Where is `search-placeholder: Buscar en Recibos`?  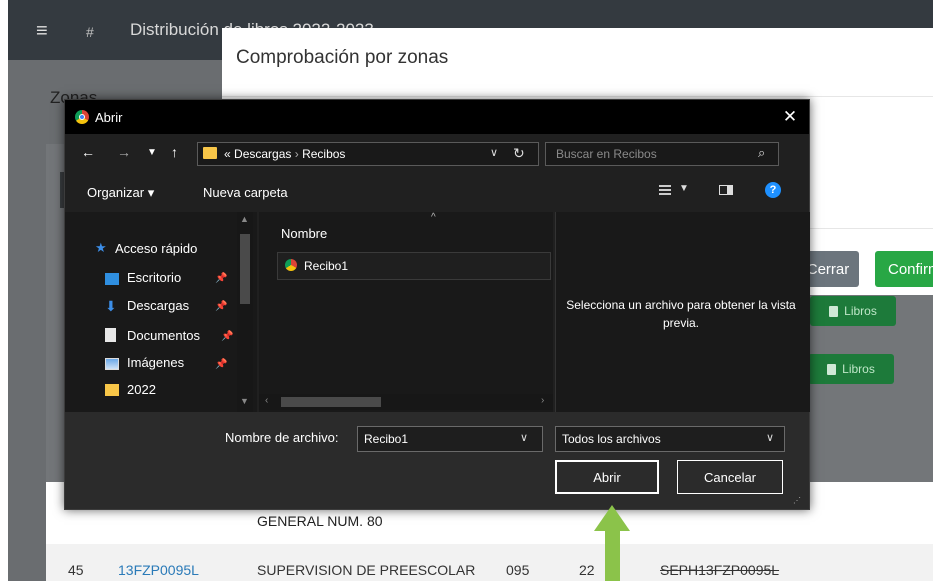 search-placeholder: Buscar en Recibos is located at coordinates (606, 154).